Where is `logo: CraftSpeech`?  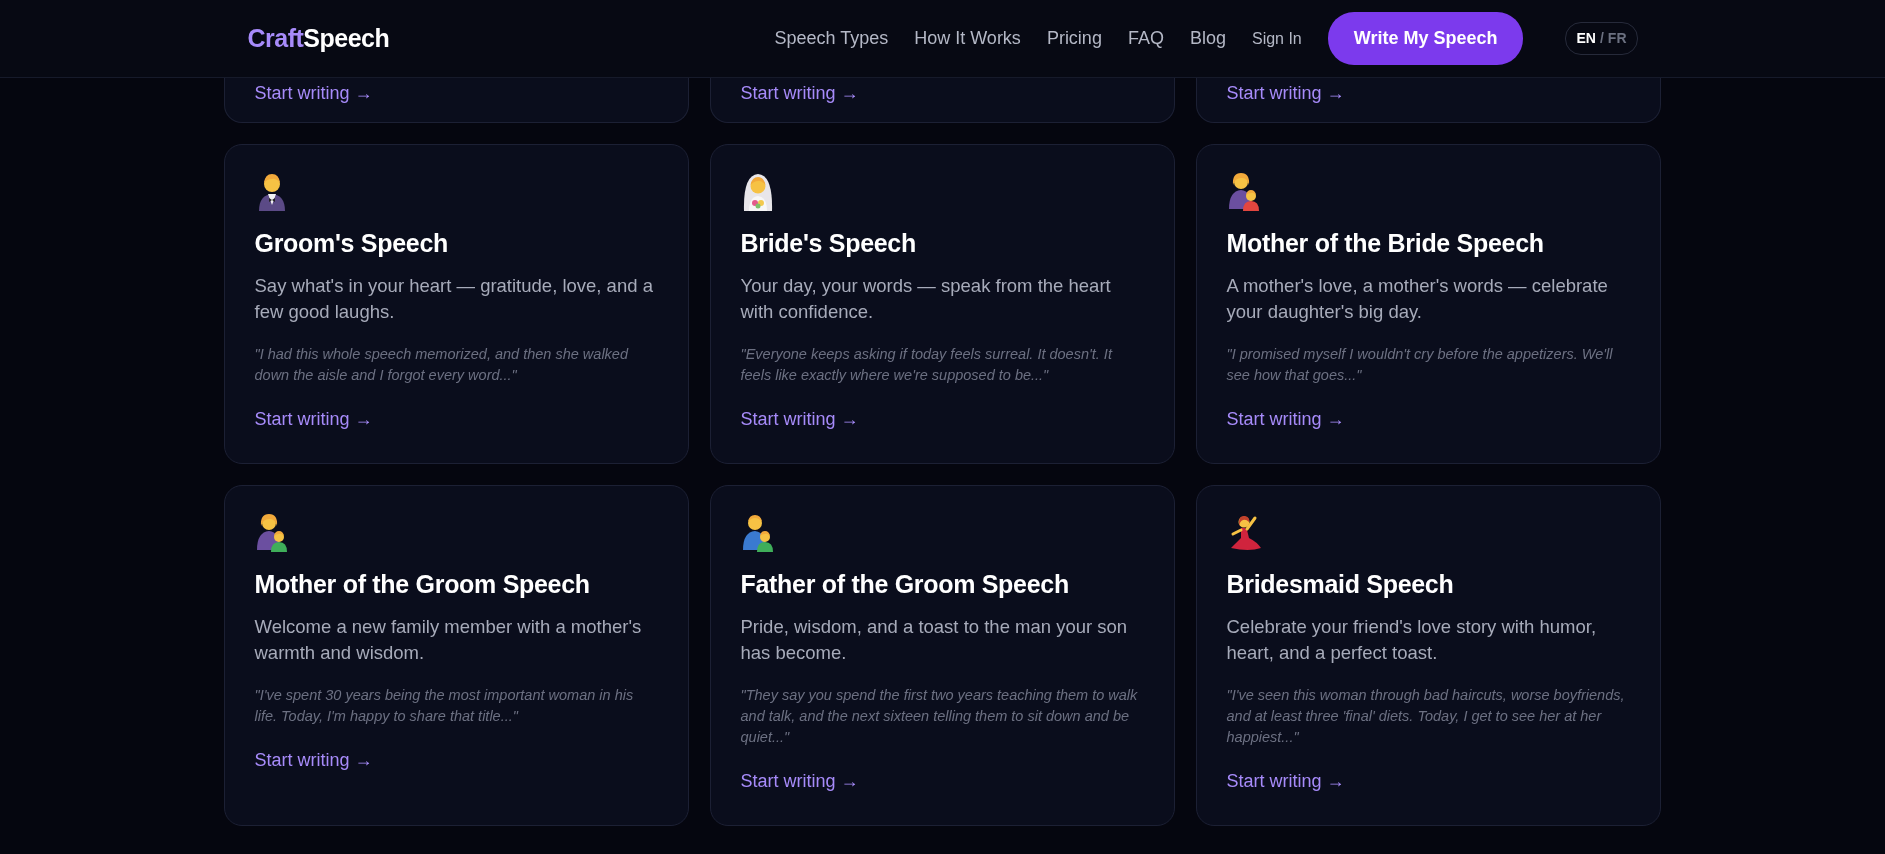
logo: CraftSpeech is located at coordinates (318, 38).